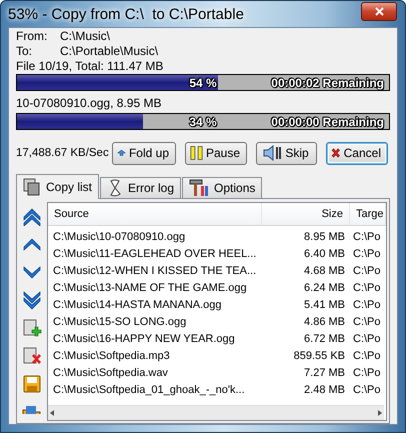 The height and width of the screenshot is (433, 406). I want to click on path-value: C:\Portable\Music\, so click(109, 51).